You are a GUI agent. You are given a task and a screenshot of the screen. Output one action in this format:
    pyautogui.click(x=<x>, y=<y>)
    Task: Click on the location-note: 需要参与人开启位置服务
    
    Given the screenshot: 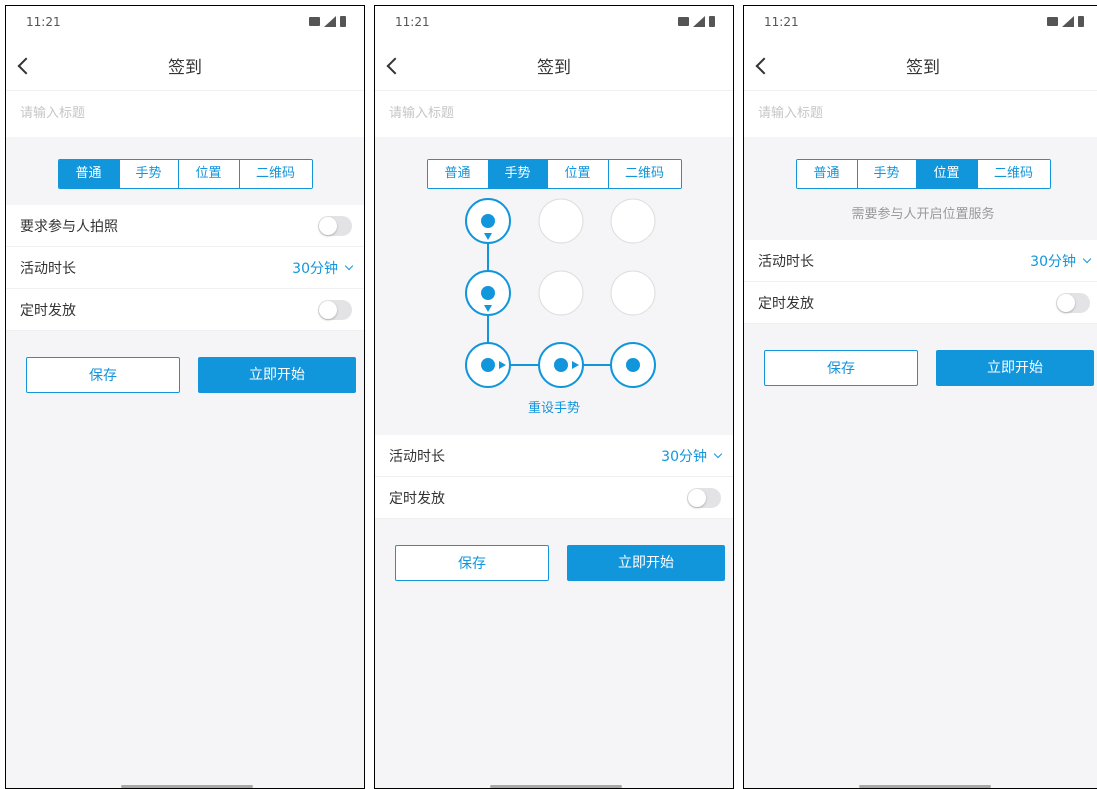 What is the action you would take?
    pyautogui.click(x=923, y=214)
    